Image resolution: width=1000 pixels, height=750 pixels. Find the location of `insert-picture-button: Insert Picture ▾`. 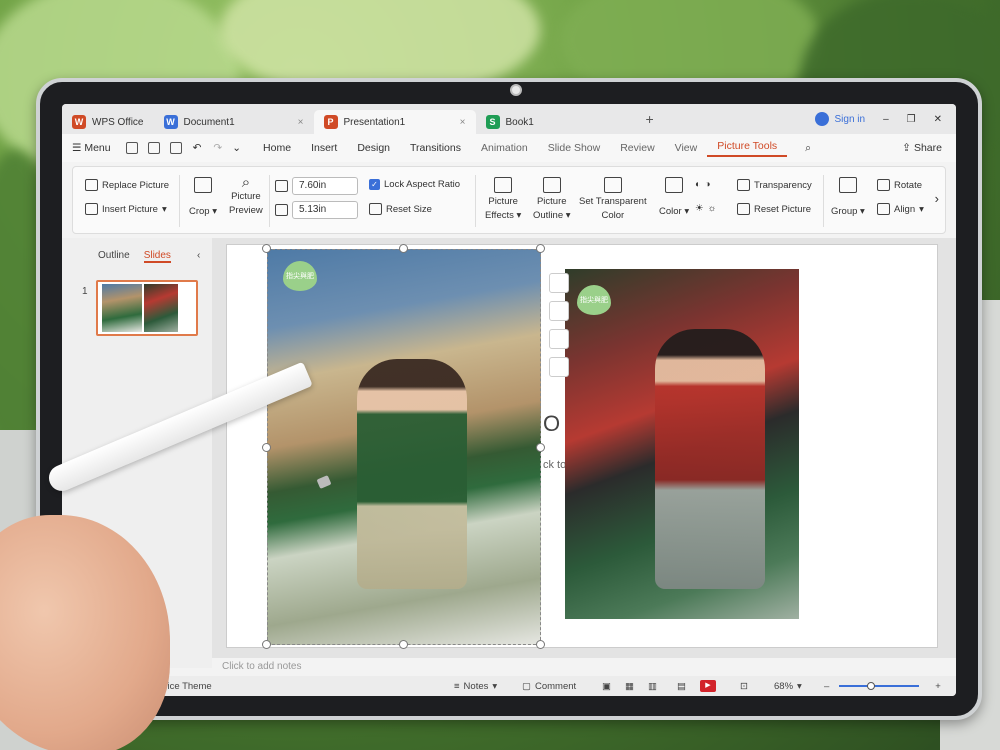

insert-picture-button: Insert Picture ▾ is located at coordinates (126, 209).